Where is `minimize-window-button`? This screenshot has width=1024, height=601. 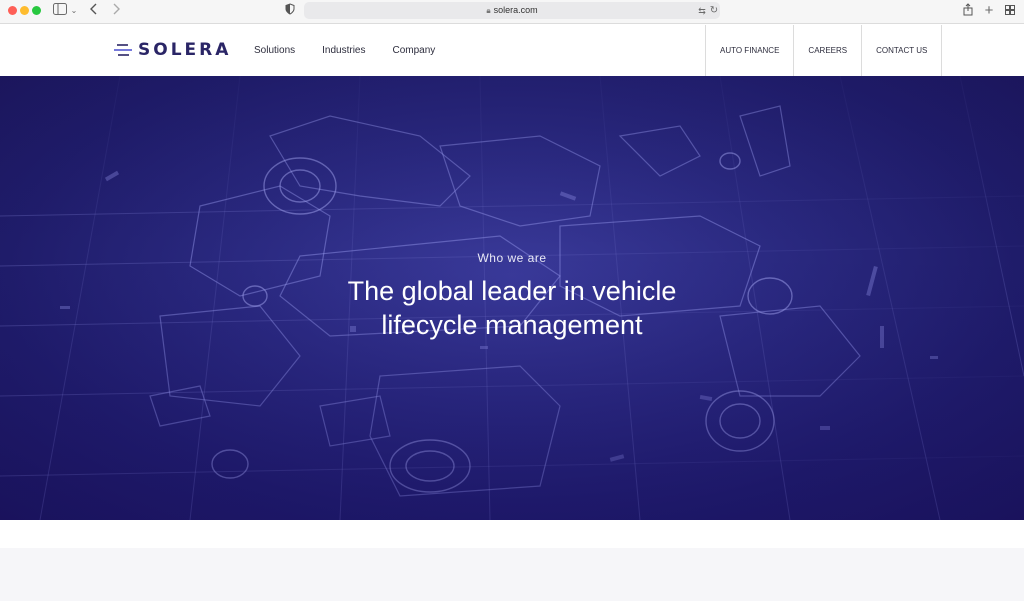 minimize-window-button is located at coordinates (24, 10).